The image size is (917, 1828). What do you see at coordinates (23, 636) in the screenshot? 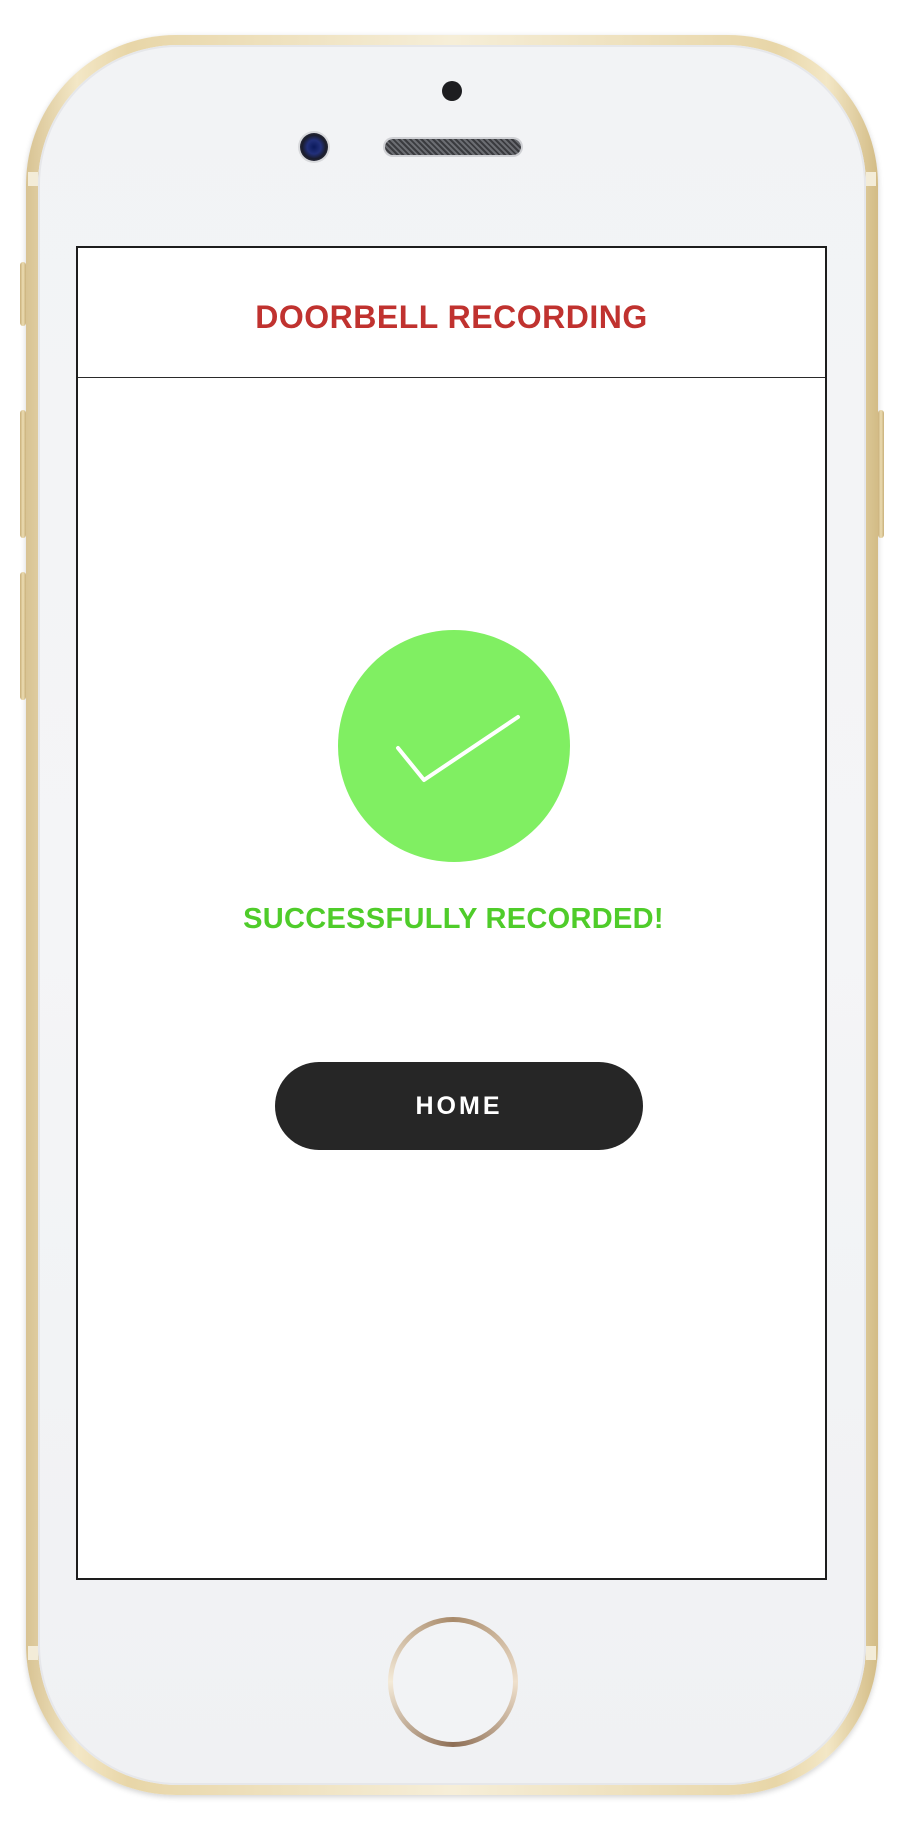
I see `volume-down-button` at bounding box center [23, 636].